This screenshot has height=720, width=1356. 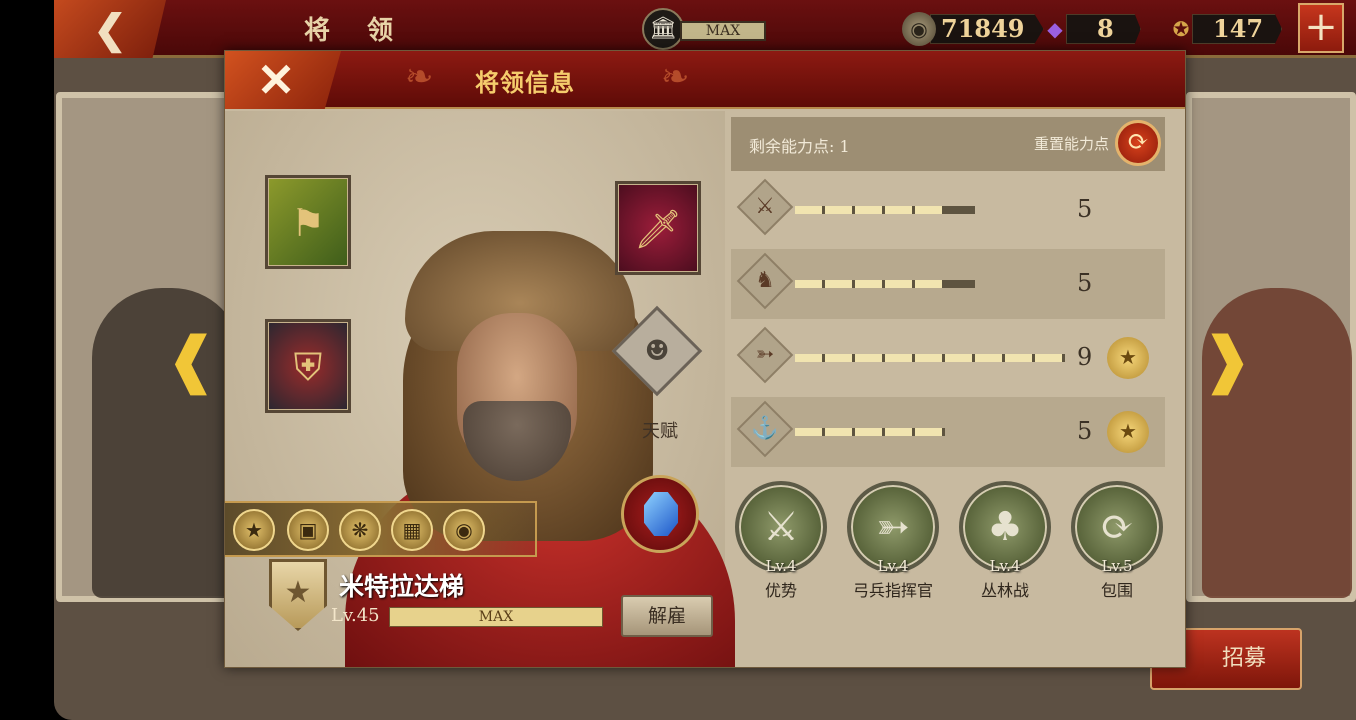 I want to click on temple-level-bar: MAX, so click(x=723, y=31).